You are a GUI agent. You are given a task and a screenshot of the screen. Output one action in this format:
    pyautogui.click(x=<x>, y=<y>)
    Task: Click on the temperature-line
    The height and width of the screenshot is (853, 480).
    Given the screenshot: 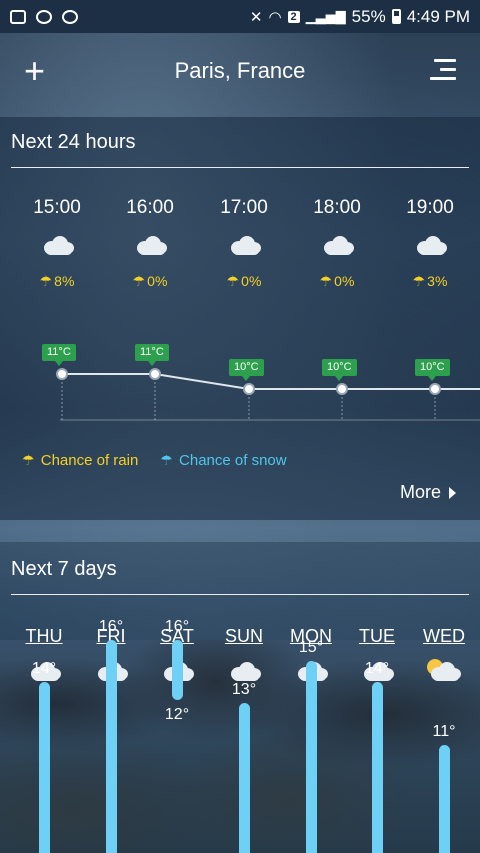 What is the action you would take?
    pyautogui.click(x=271, y=381)
    